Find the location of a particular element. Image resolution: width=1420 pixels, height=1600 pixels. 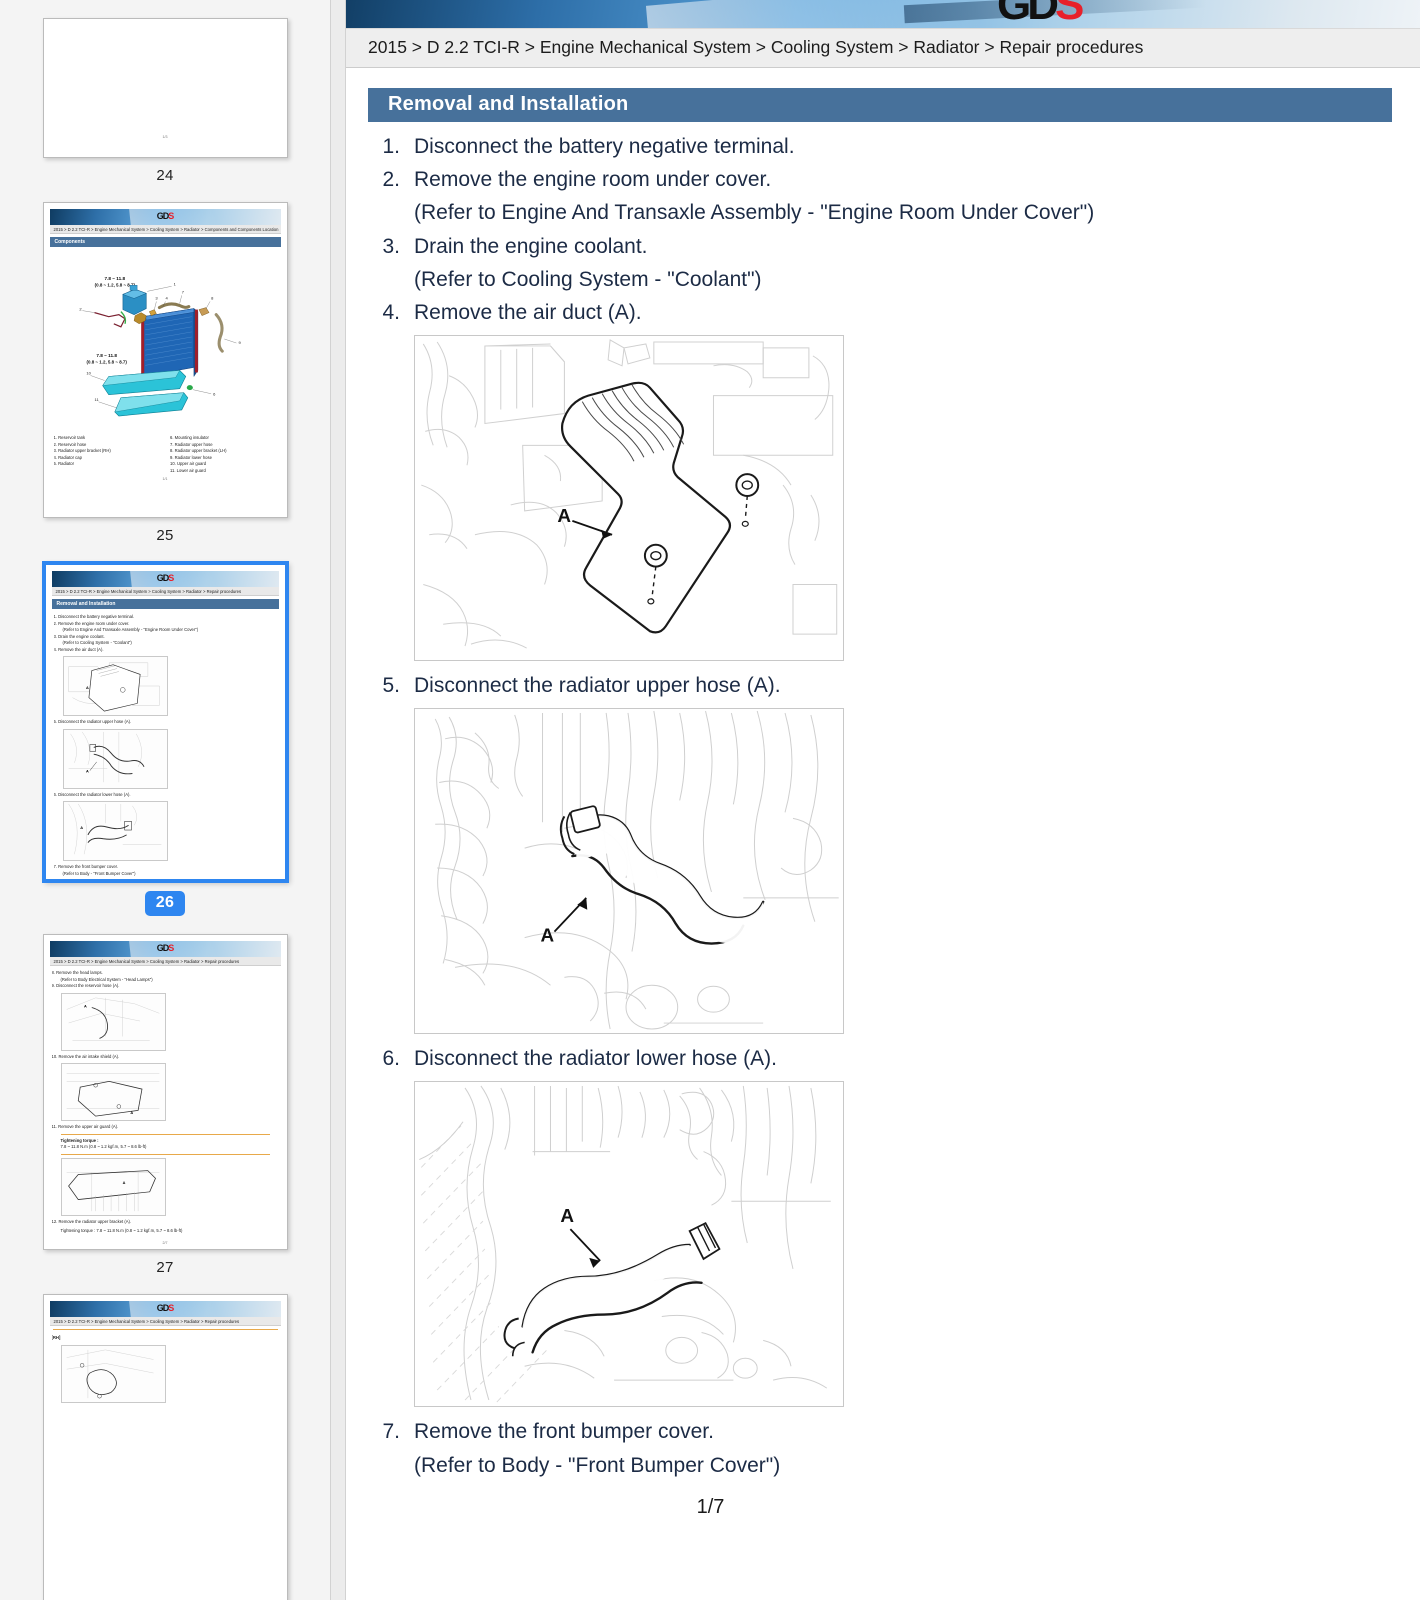

svg-text: 3 is located at coordinates (156, 298).